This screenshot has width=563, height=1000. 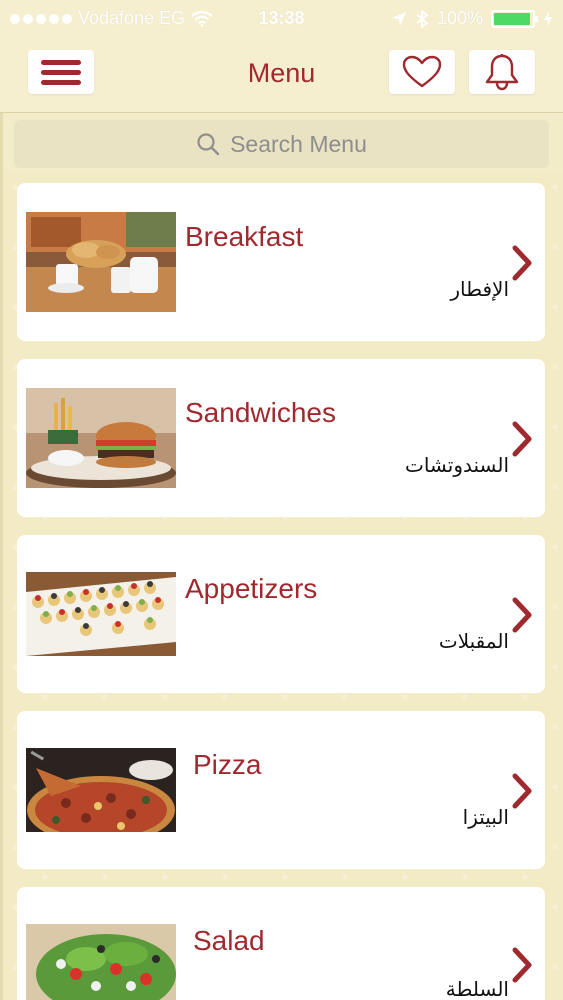 I want to click on category-title: Salad, so click(x=229, y=940).